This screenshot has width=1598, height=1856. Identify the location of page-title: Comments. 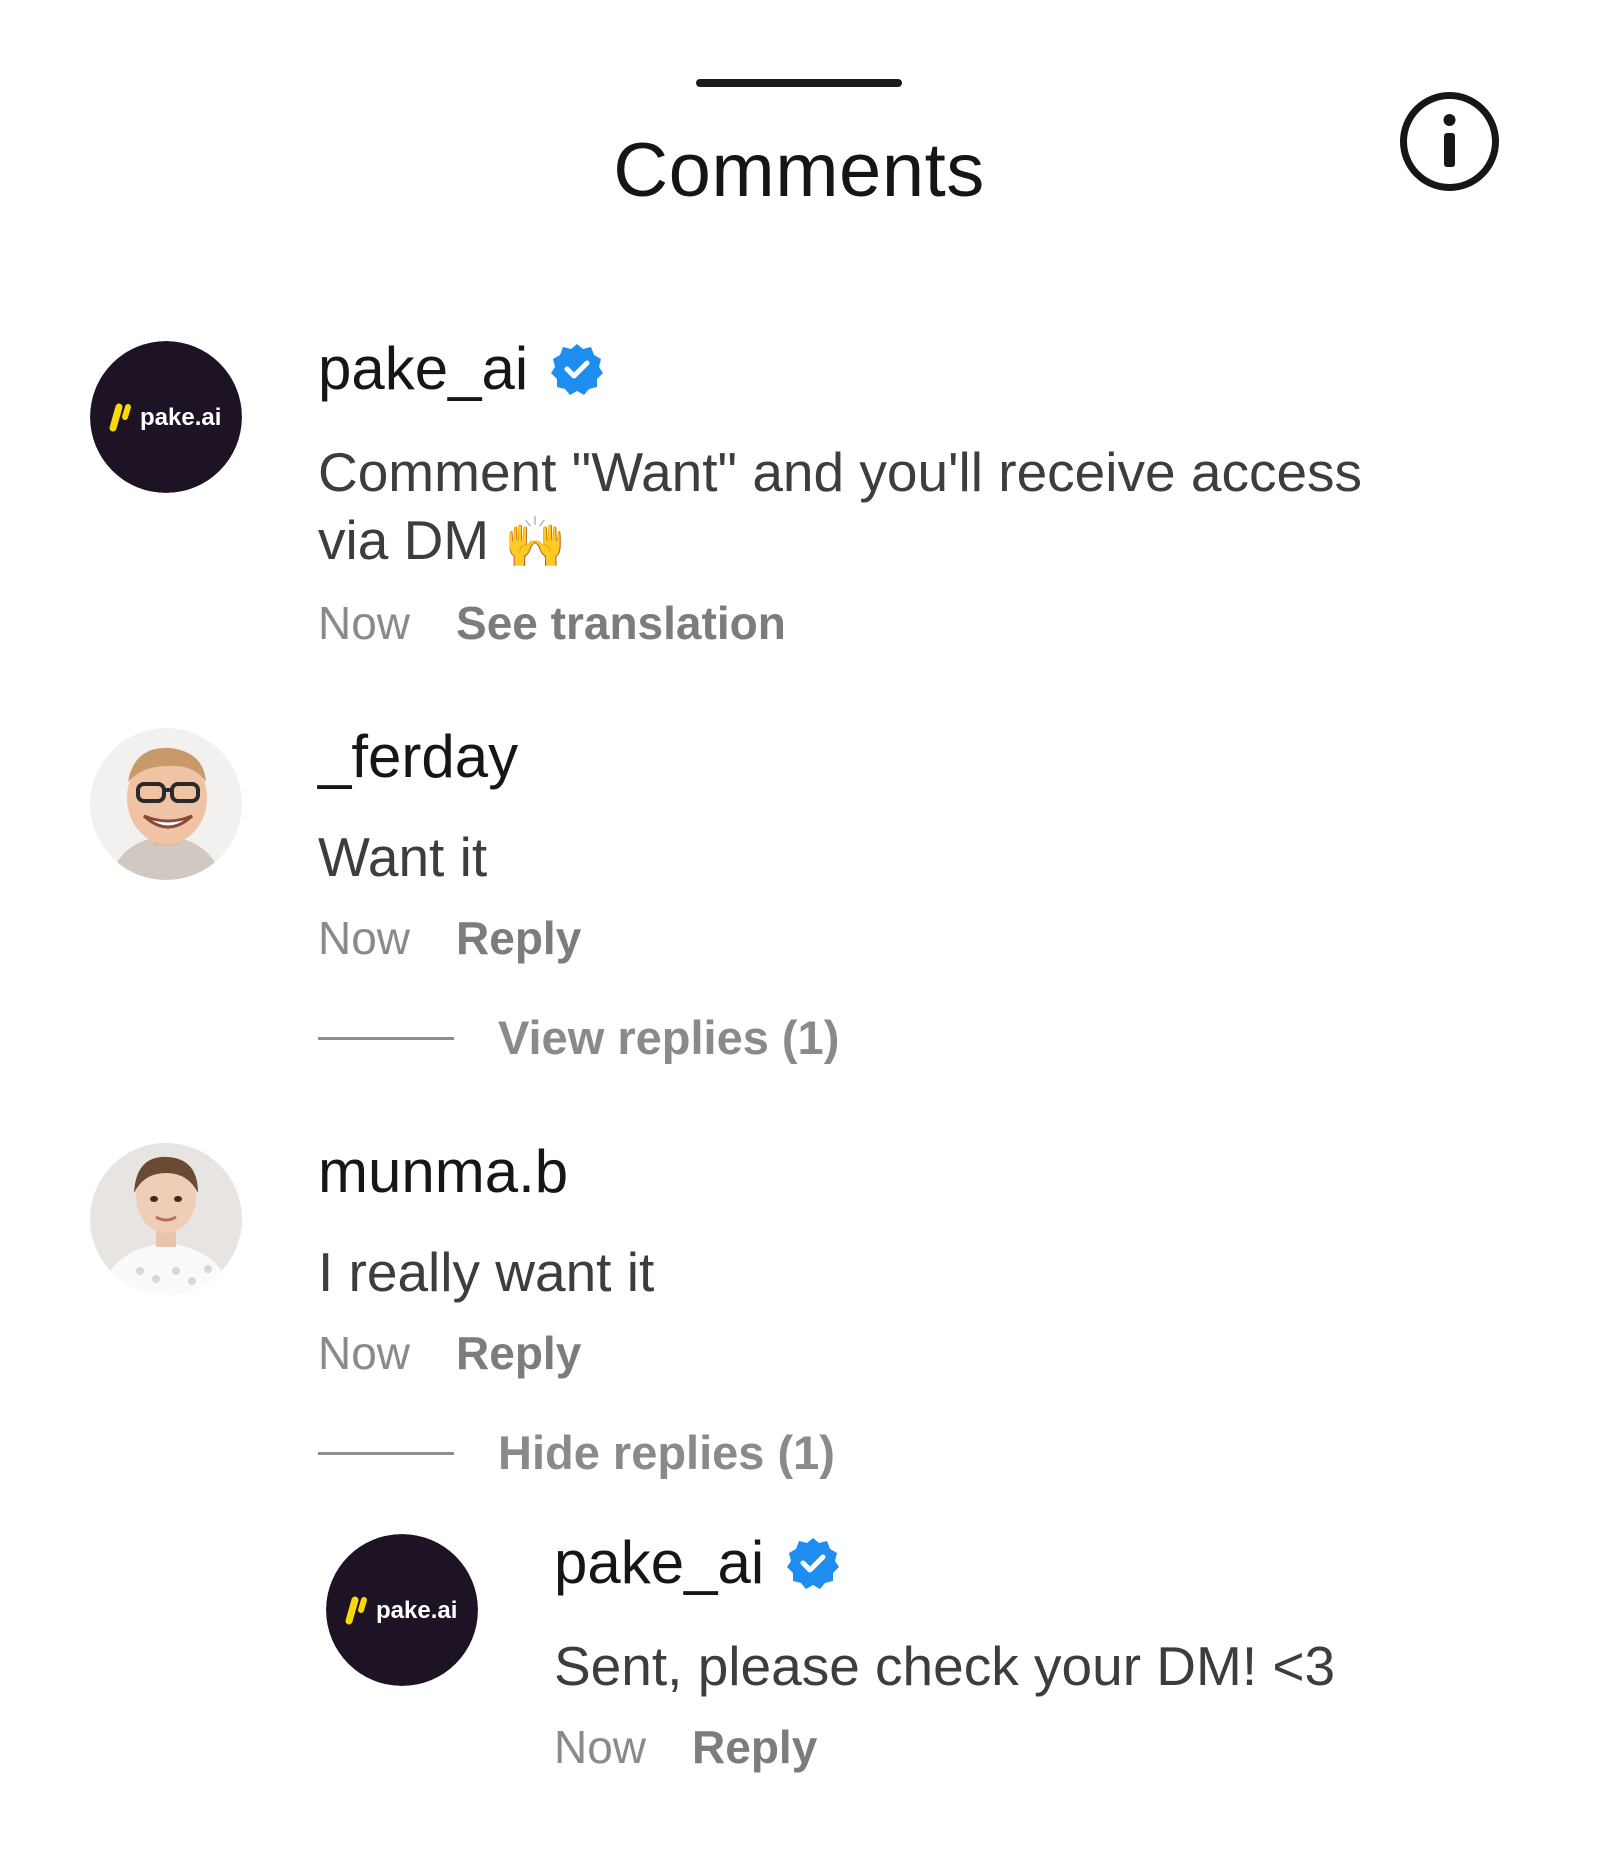
(799, 170).